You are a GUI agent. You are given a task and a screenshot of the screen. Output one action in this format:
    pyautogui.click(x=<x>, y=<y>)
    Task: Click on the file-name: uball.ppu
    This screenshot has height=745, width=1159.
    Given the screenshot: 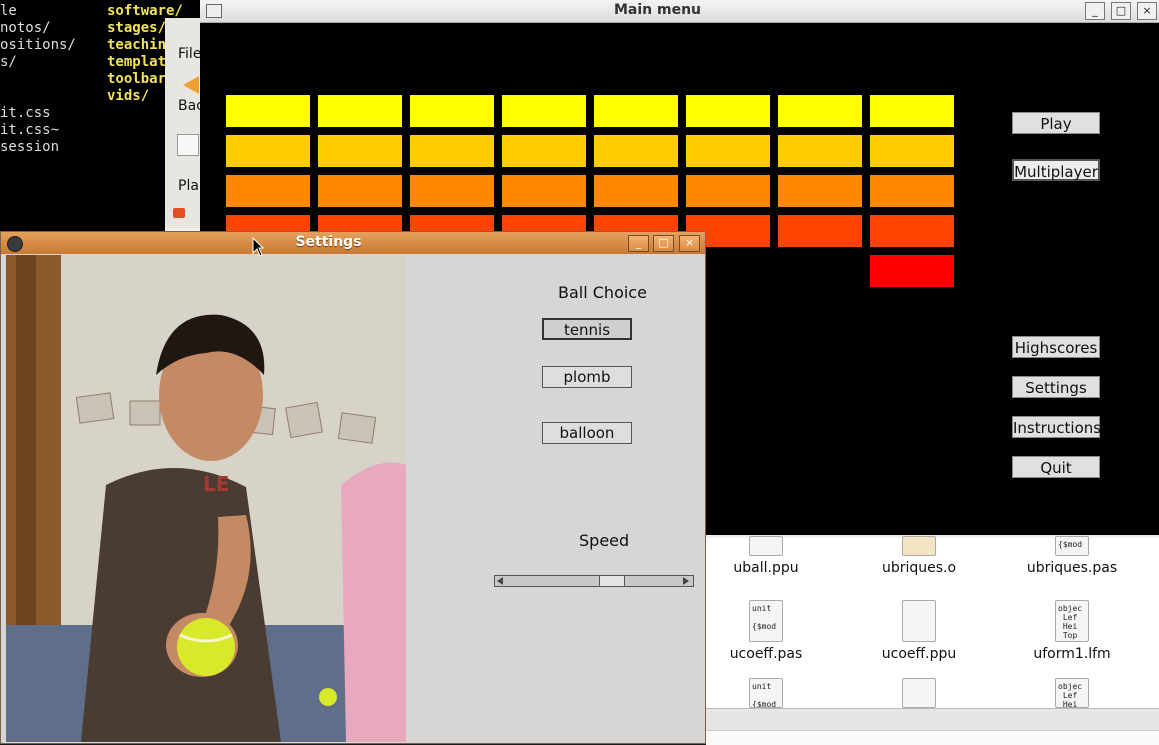 What is the action you would take?
    pyautogui.click(x=766, y=568)
    